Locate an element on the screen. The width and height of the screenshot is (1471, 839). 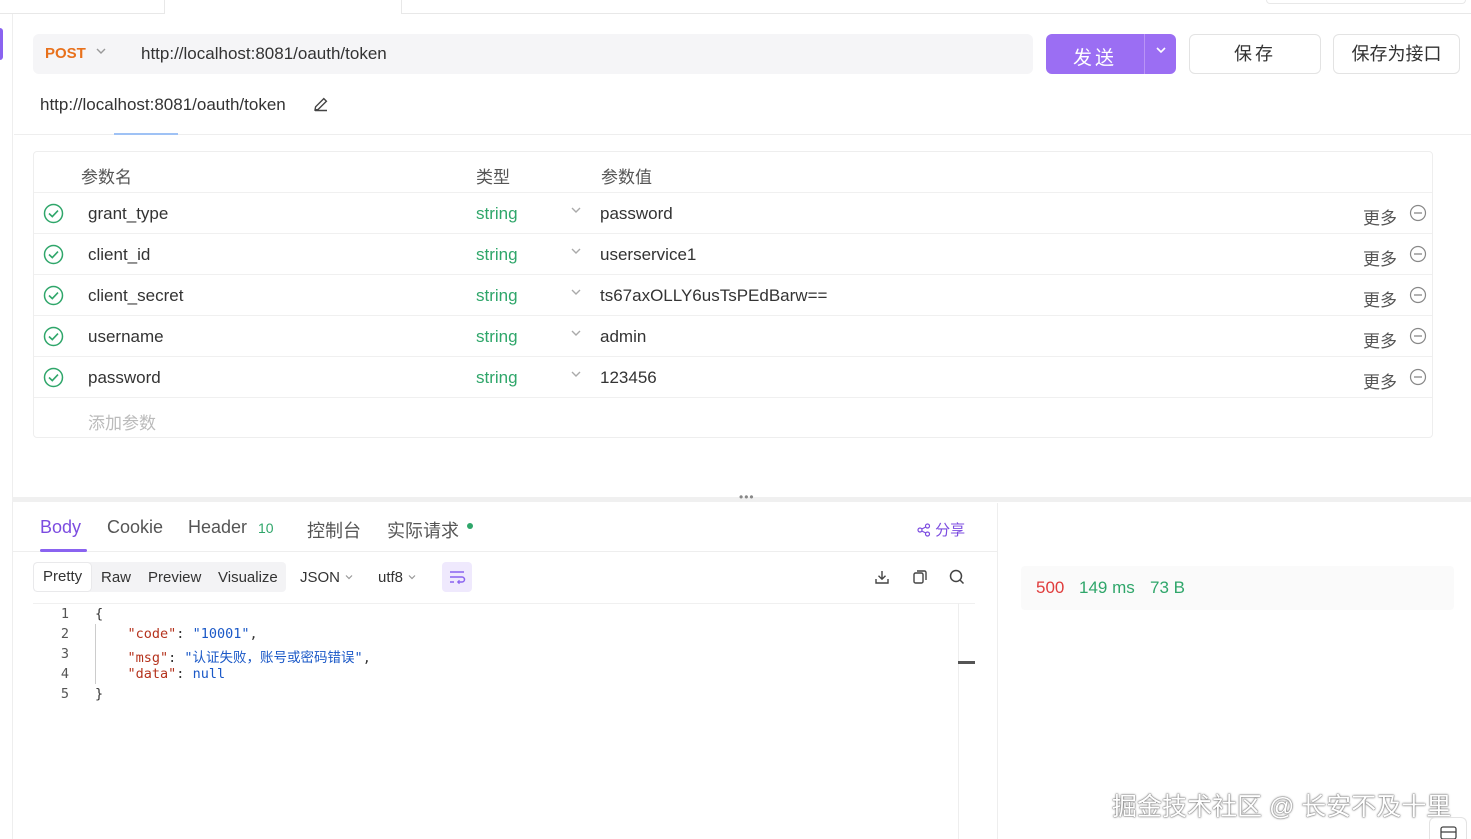
json-value: null is located at coordinates (209, 674).